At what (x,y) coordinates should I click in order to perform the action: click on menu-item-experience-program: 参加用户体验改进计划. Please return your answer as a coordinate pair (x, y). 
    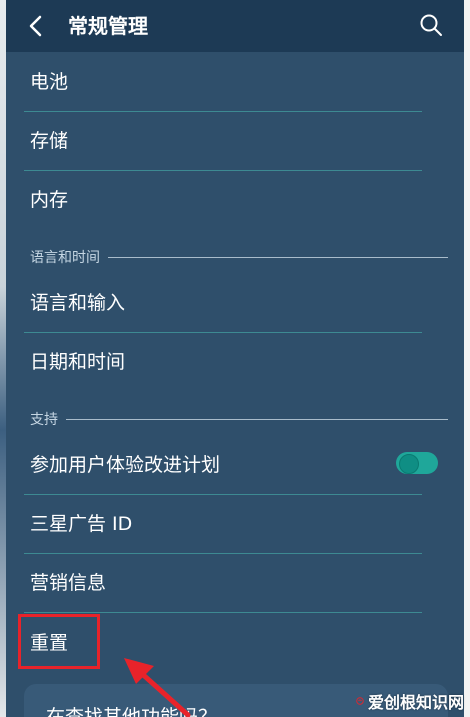
    Looking at the image, I should click on (204, 465).